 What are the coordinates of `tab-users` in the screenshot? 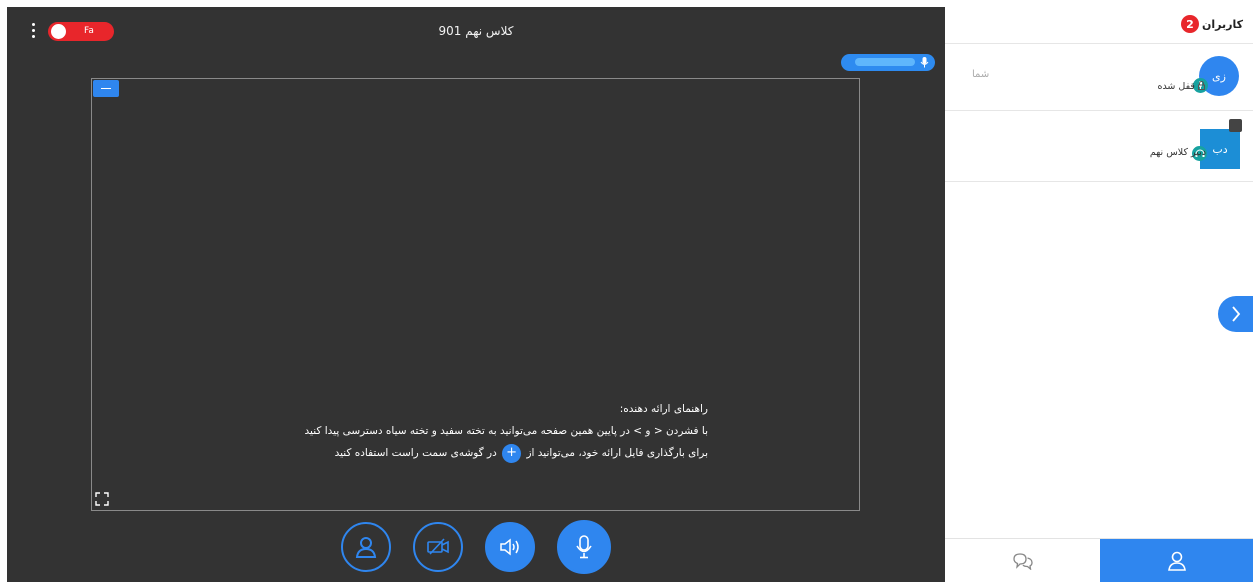 It's located at (1176, 560).